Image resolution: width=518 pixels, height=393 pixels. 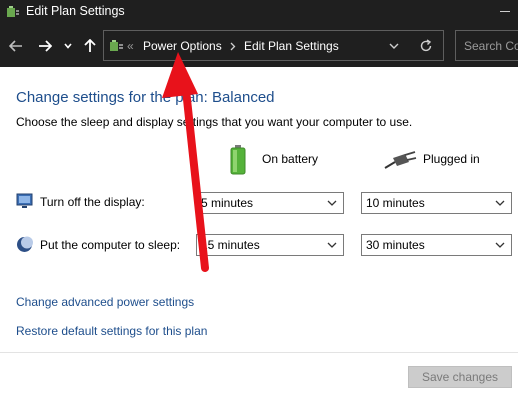 I want to click on display-battery-select: 5 minutes, so click(x=270, y=203).